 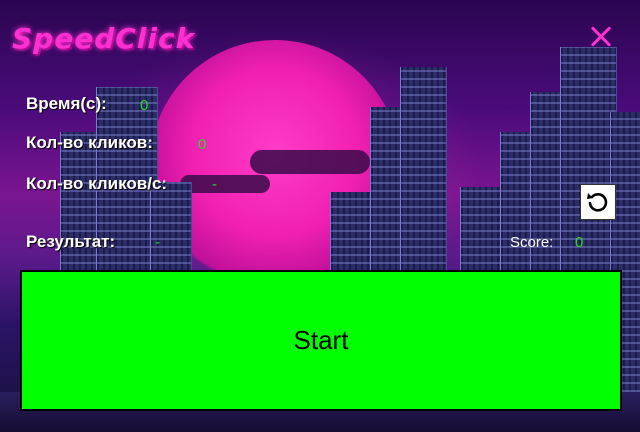 What do you see at coordinates (104, 38) in the screenshot?
I see `app-title: SpeedClick` at bounding box center [104, 38].